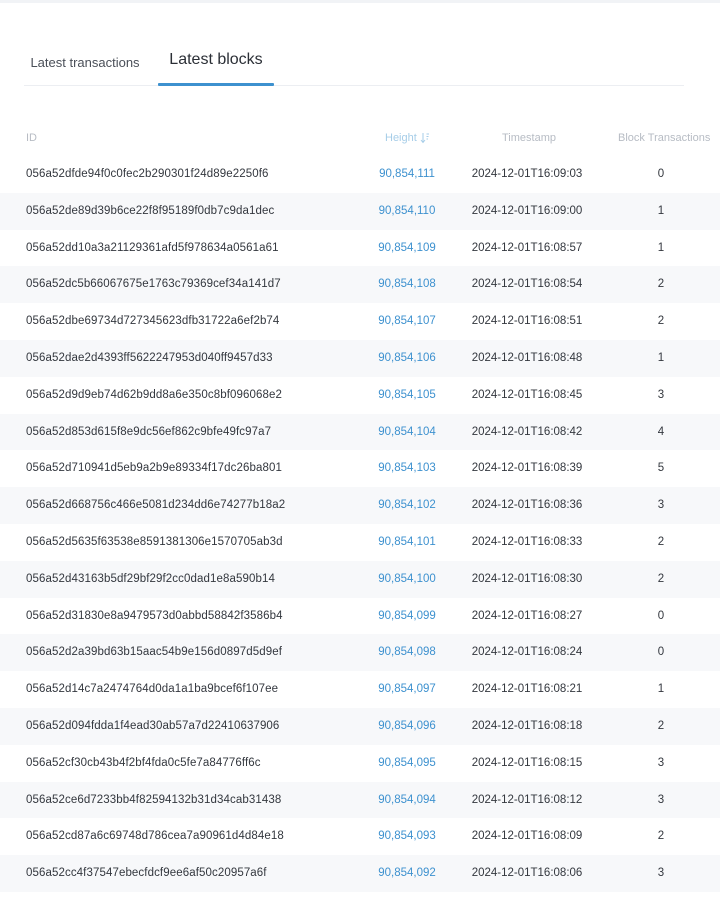  Describe the element at coordinates (216, 60) in the screenshot. I see `tab-latest-blocks: Latest blocks` at that location.